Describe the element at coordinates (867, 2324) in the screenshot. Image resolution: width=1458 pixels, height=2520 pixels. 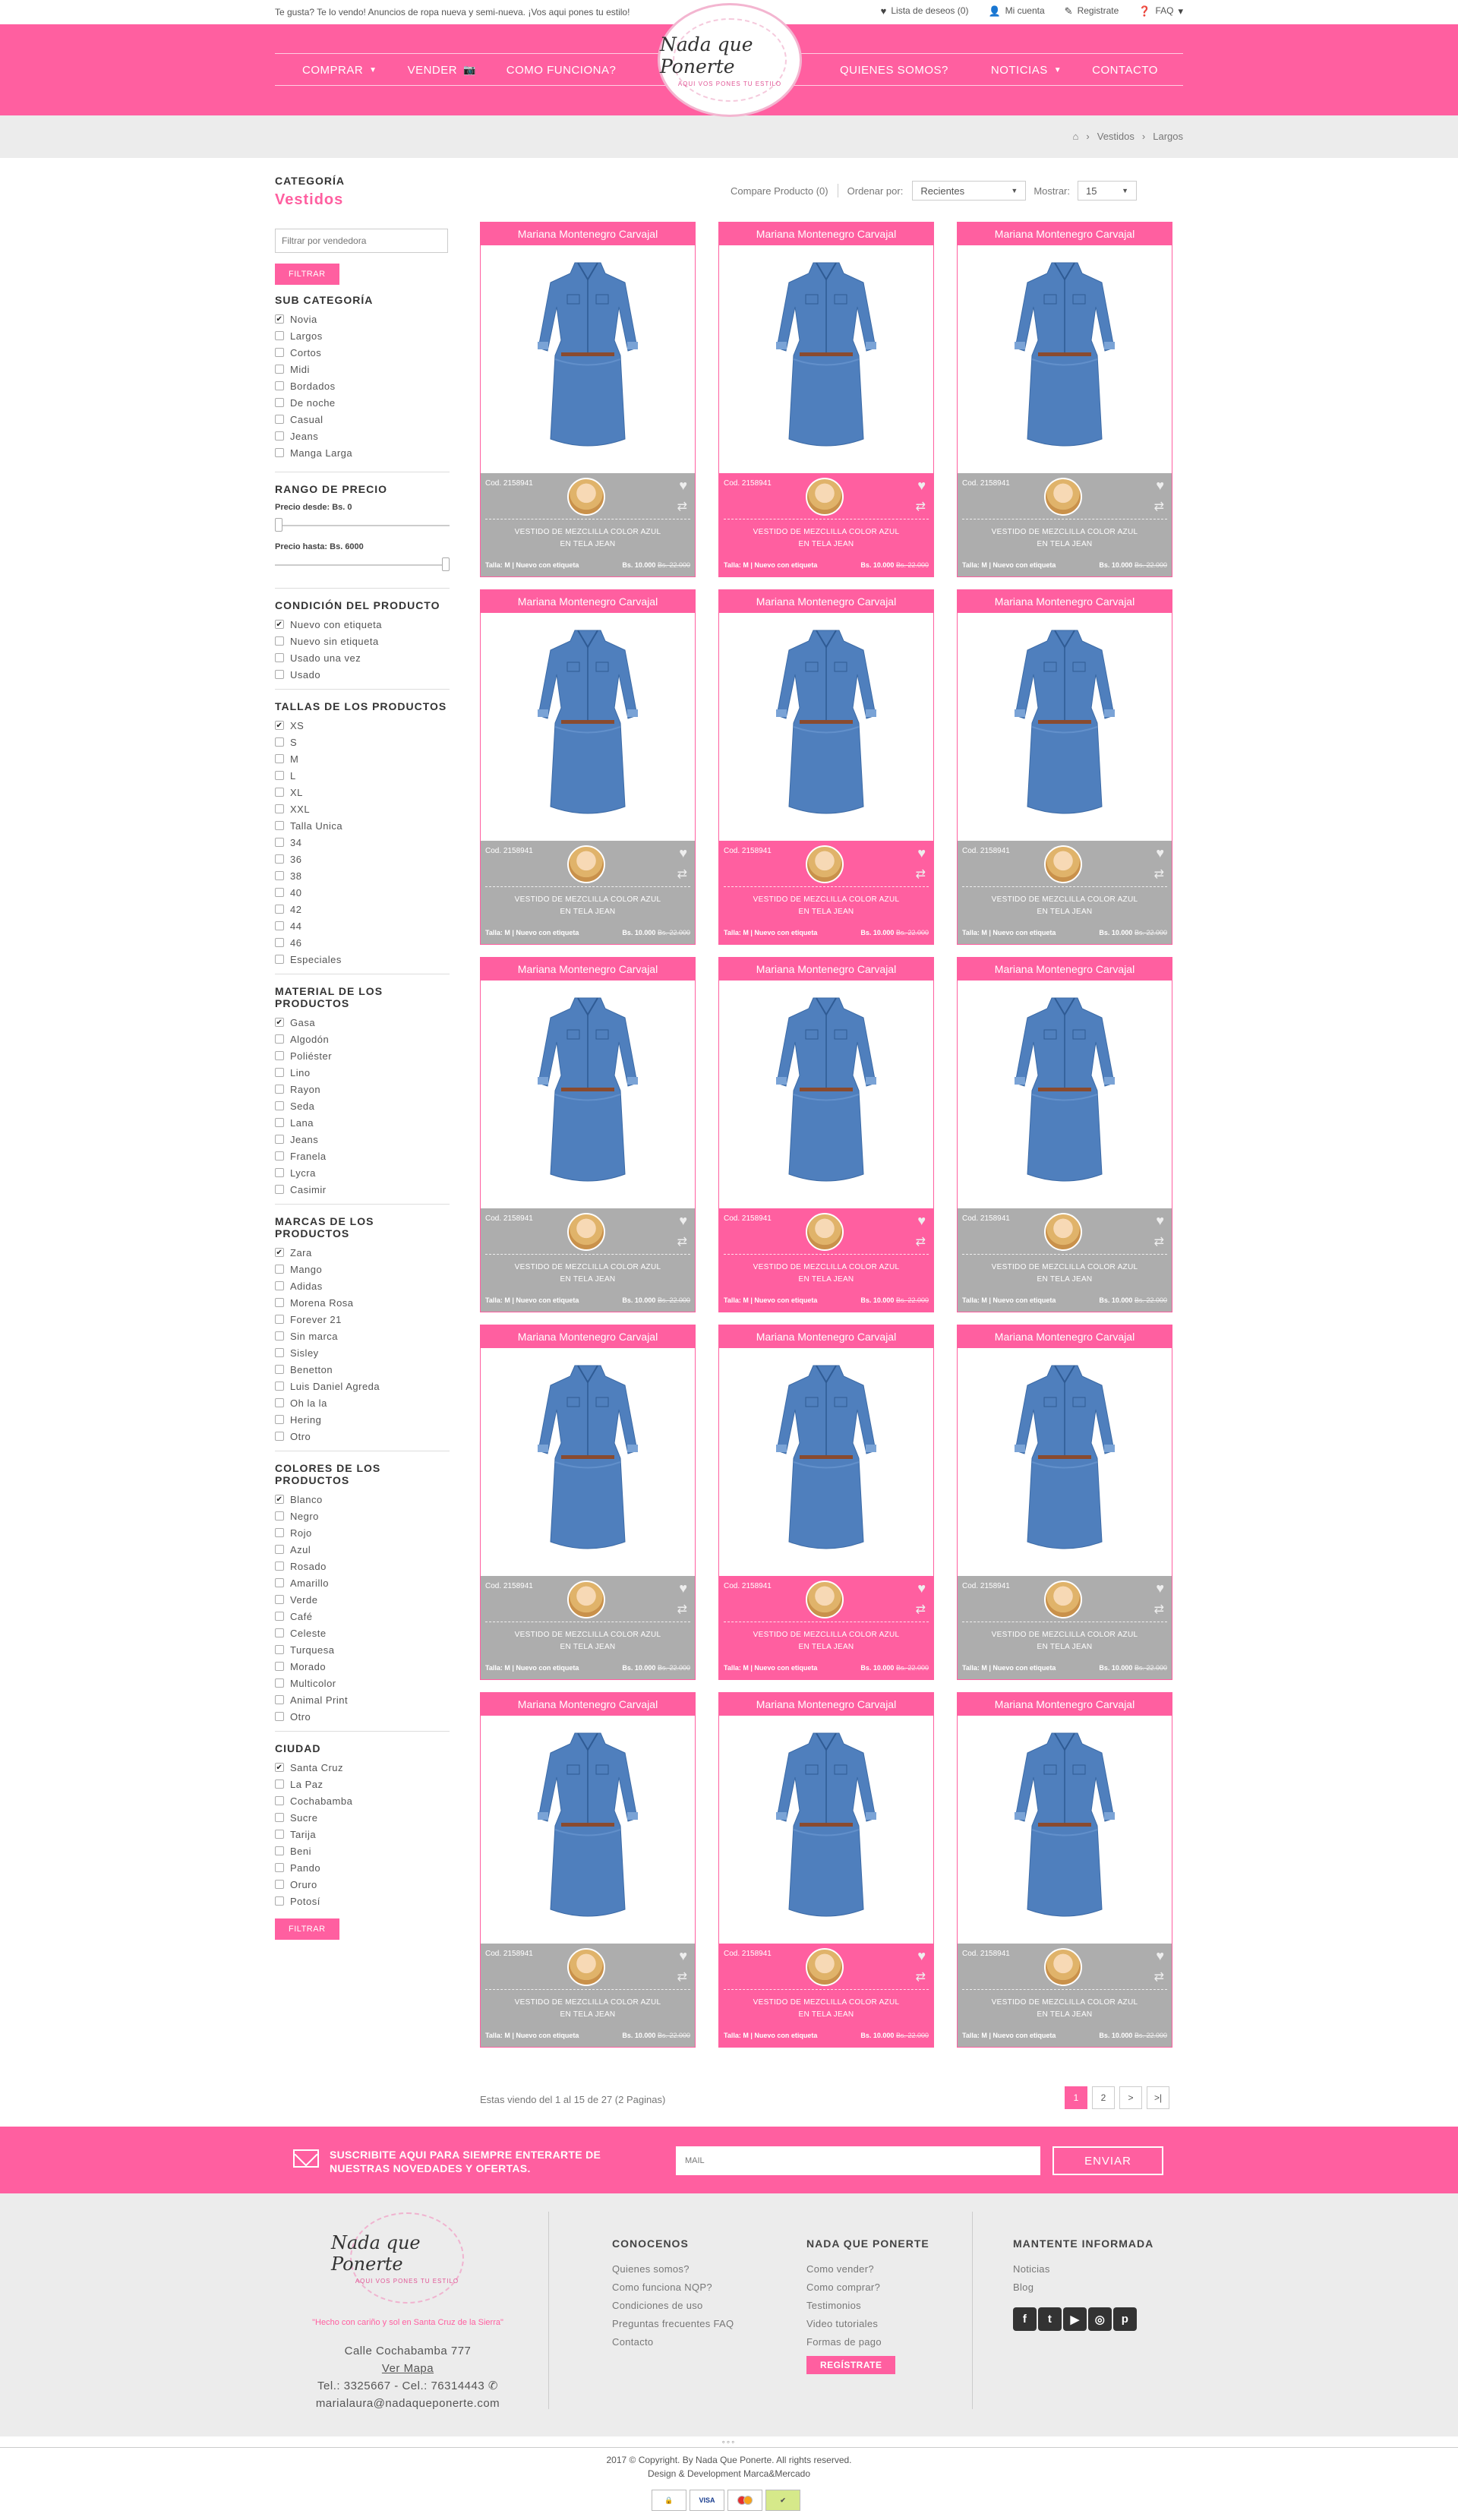
I see `footer-link: Video tutoriales` at that location.